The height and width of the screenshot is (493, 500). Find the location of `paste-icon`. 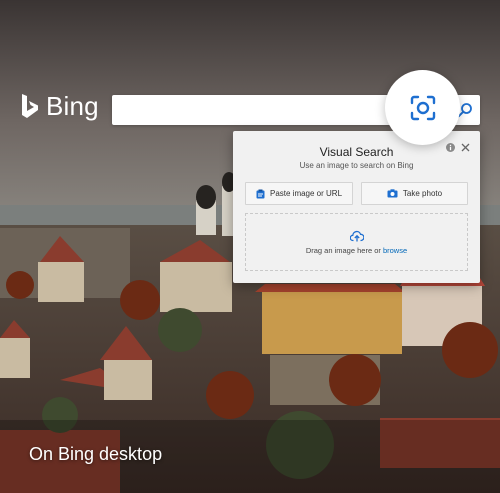

paste-icon is located at coordinates (260, 193).